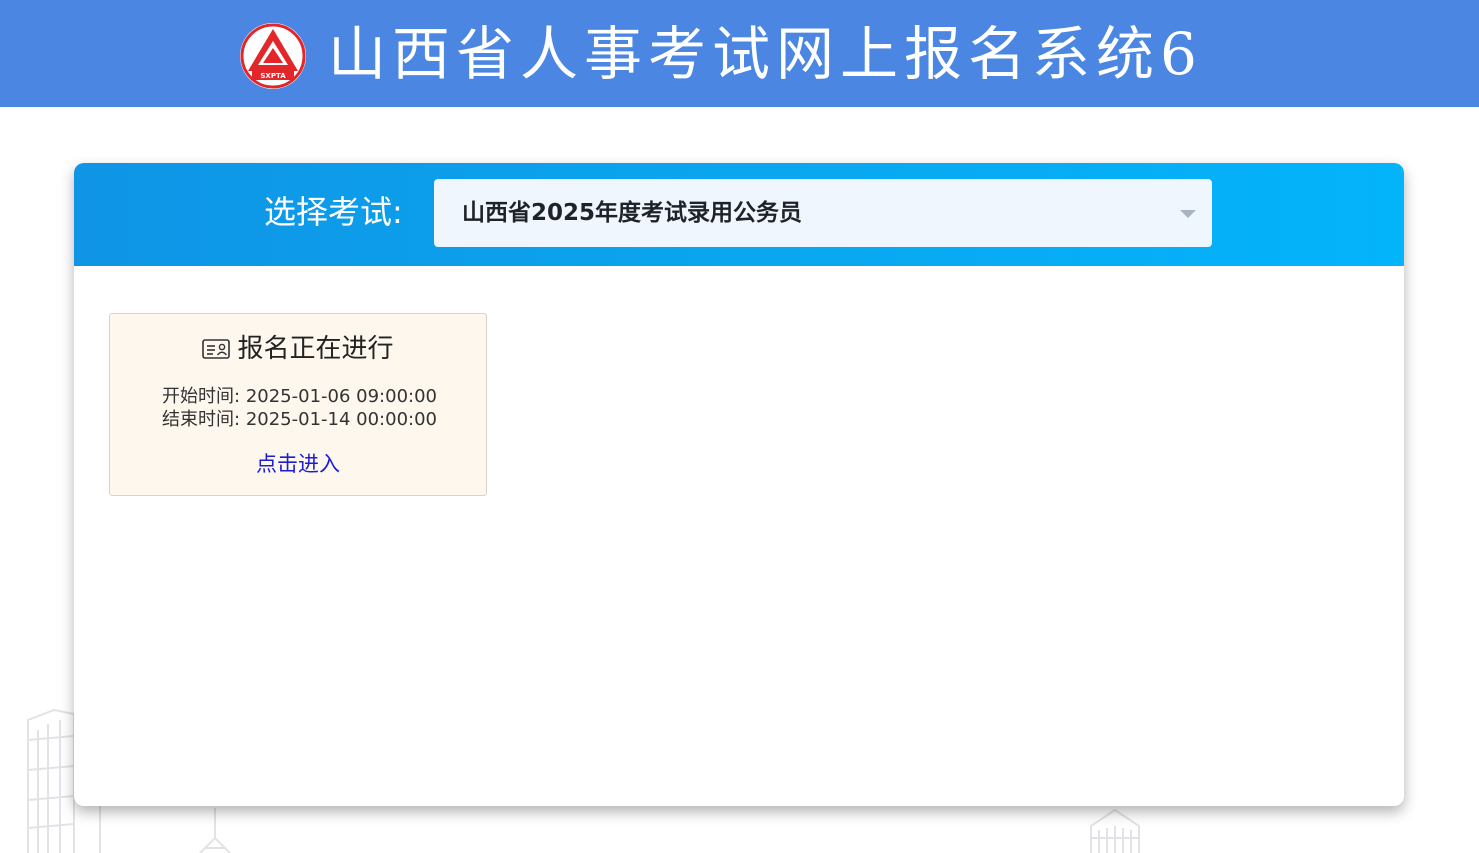 The image size is (1479, 853). What do you see at coordinates (765, 54) in the screenshot?
I see `site-title: 山西省人事考试网上报名系统6` at bounding box center [765, 54].